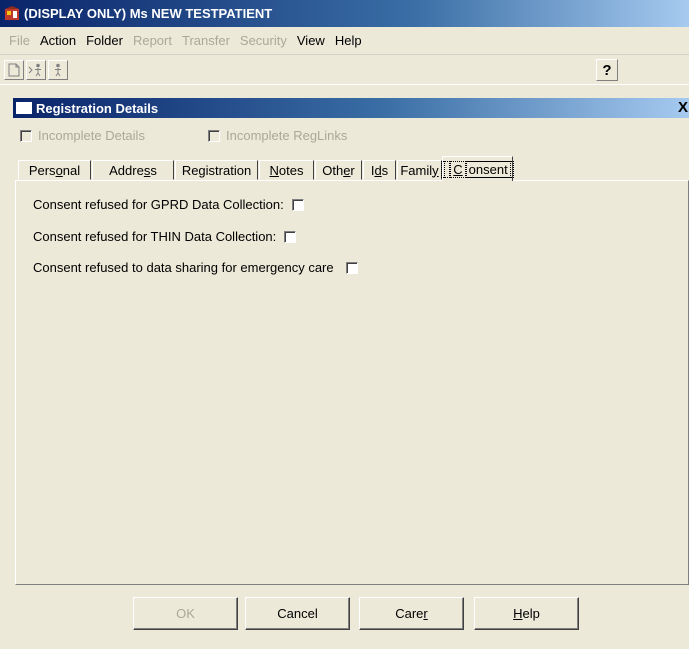 The height and width of the screenshot is (649, 689). I want to click on toolbar: ?, so click(344, 70).